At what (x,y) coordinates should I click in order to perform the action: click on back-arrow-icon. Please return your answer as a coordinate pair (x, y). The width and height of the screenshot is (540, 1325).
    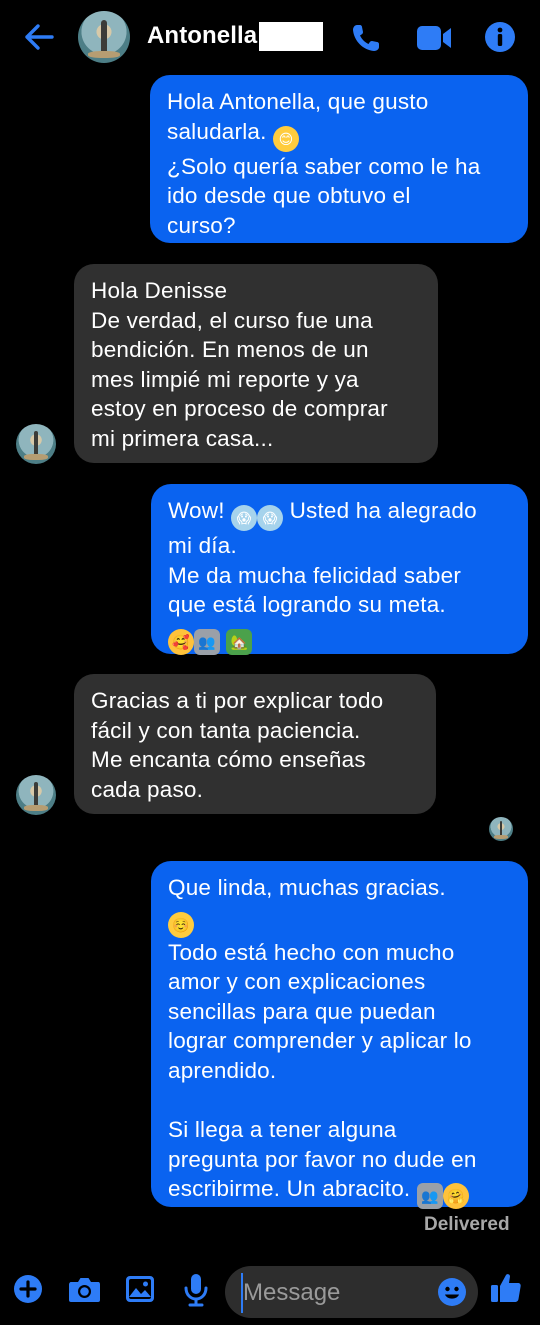
    Looking at the image, I should click on (39, 37).